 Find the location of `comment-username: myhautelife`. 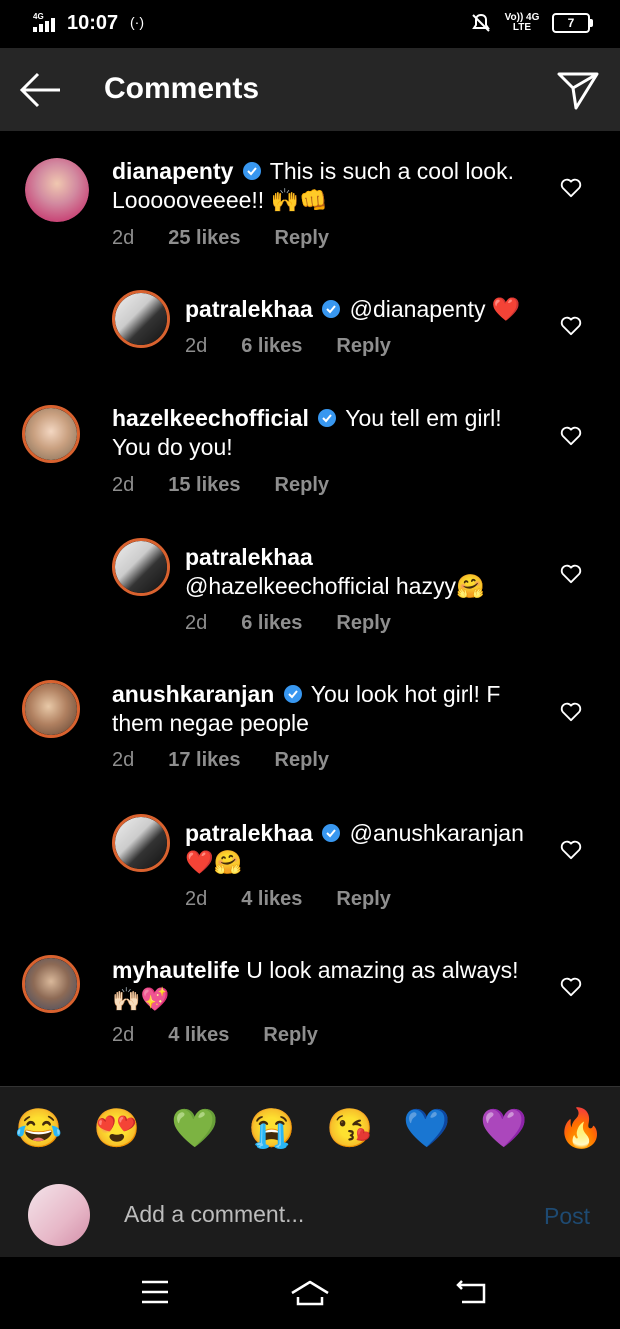

comment-username: myhautelife is located at coordinates (176, 970).